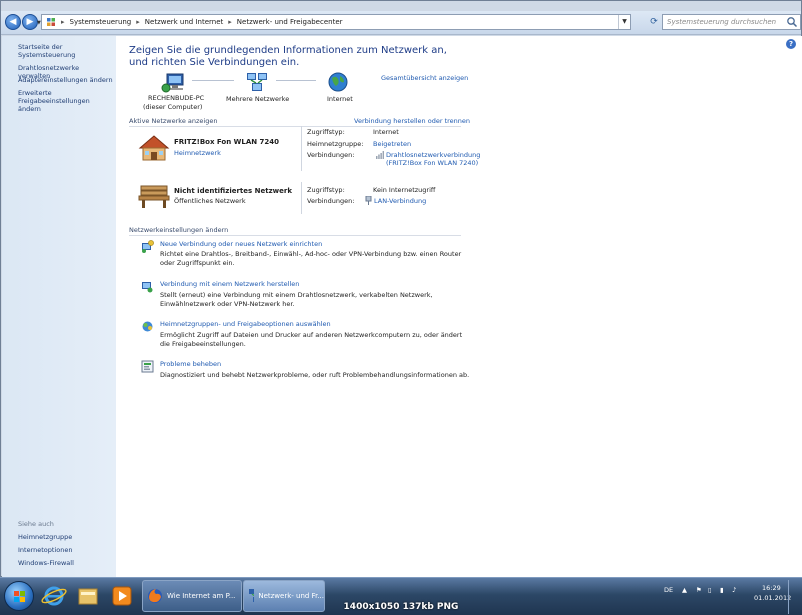 The image size is (802, 615). Describe the element at coordinates (412, 121) in the screenshot. I see `connect-disconnect-link: Verbindung herstellen oder trennen` at that location.